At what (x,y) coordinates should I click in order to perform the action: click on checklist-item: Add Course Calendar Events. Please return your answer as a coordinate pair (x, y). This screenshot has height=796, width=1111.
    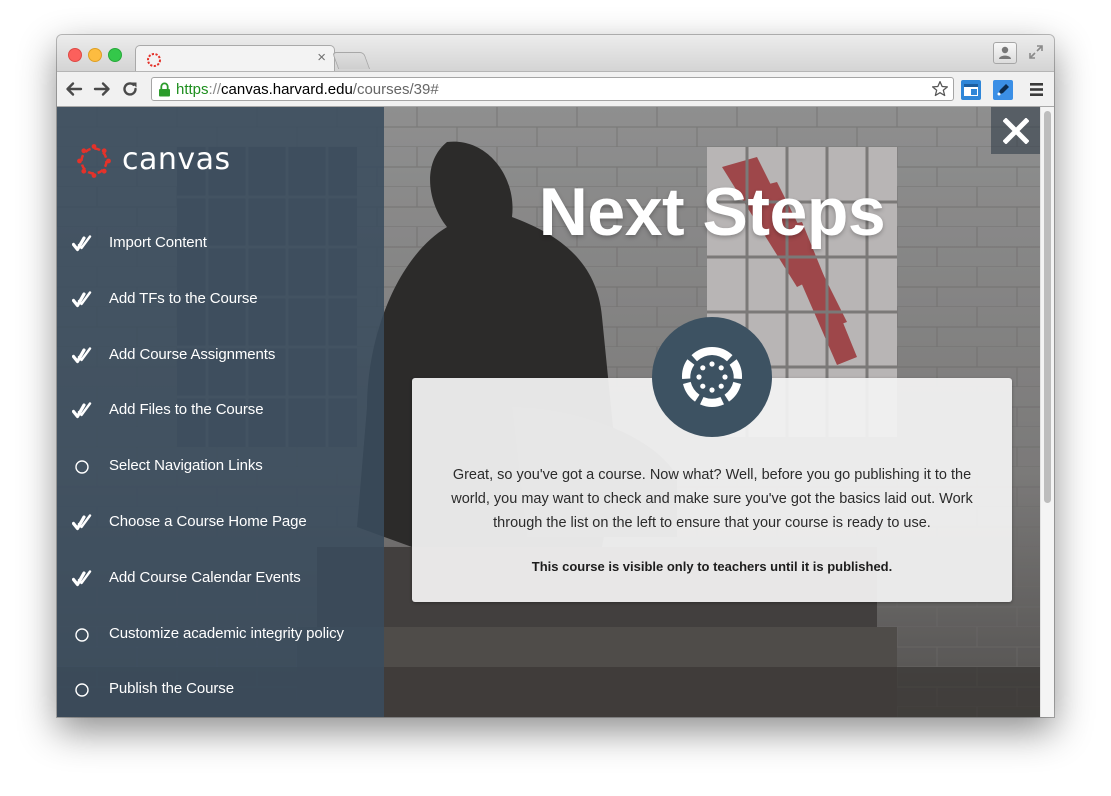
    Looking at the image, I should click on (220, 578).